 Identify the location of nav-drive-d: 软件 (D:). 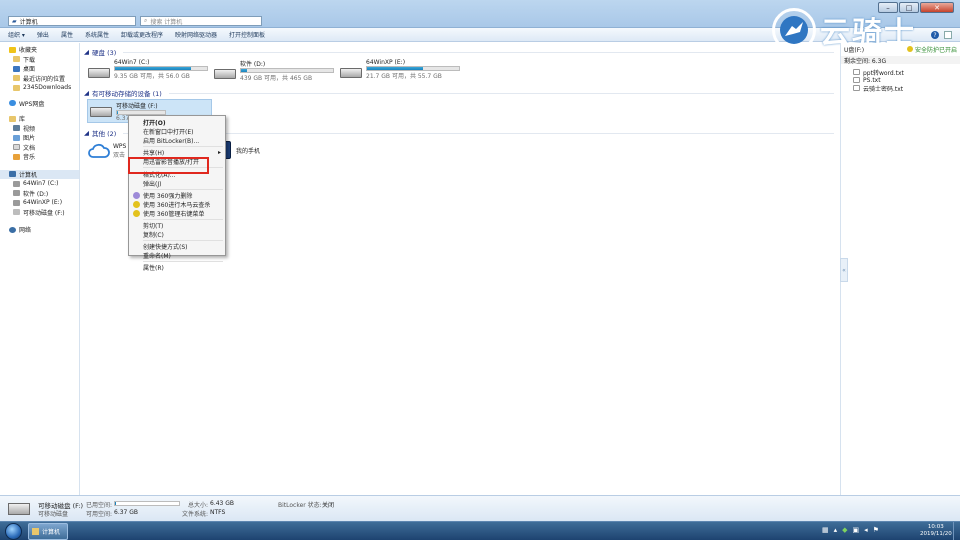
(39, 194).